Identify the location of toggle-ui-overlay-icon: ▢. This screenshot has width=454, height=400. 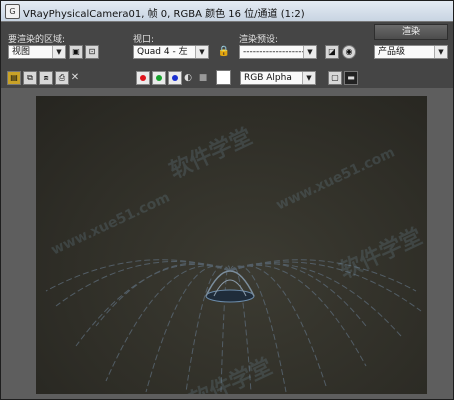
(335, 78).